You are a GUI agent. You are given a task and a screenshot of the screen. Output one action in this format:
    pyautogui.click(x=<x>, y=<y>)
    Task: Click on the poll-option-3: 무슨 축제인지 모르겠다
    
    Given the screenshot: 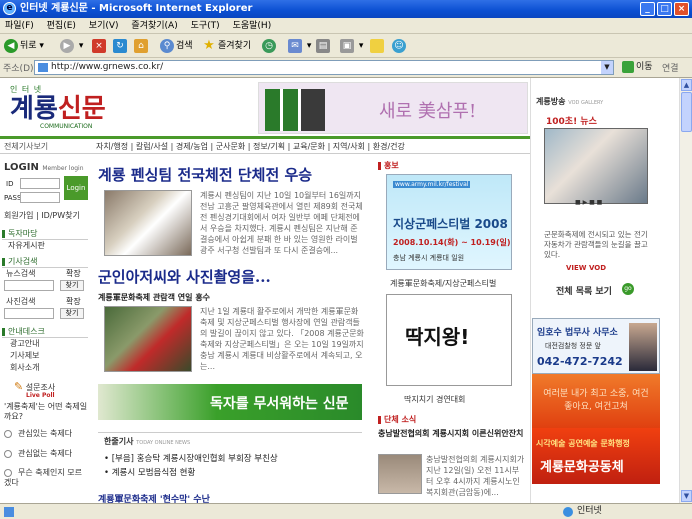 What is the action you would take?
    pyautogui.click(x=46, y=478)
    